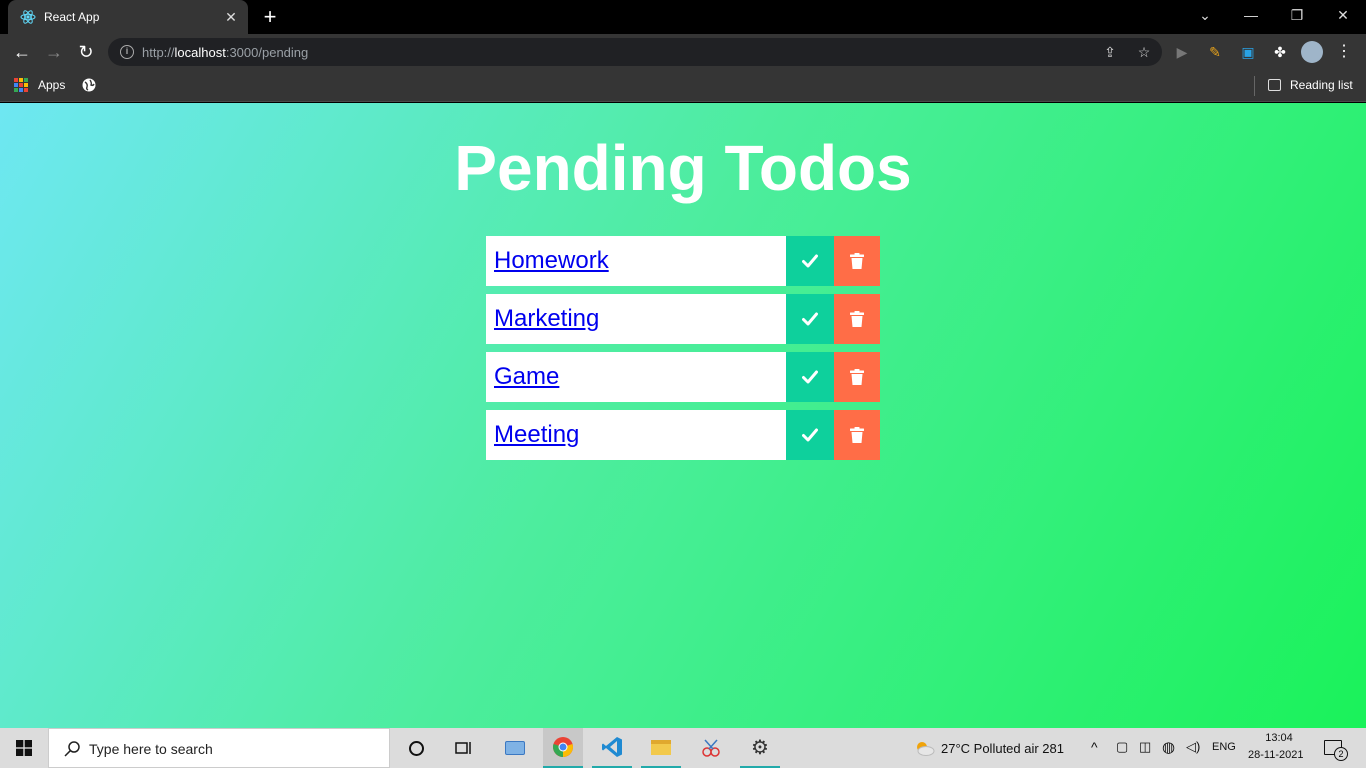  Describe the element at coordinates (1254, 86) in the screenshot. I see `bookmark-separator` at that location.